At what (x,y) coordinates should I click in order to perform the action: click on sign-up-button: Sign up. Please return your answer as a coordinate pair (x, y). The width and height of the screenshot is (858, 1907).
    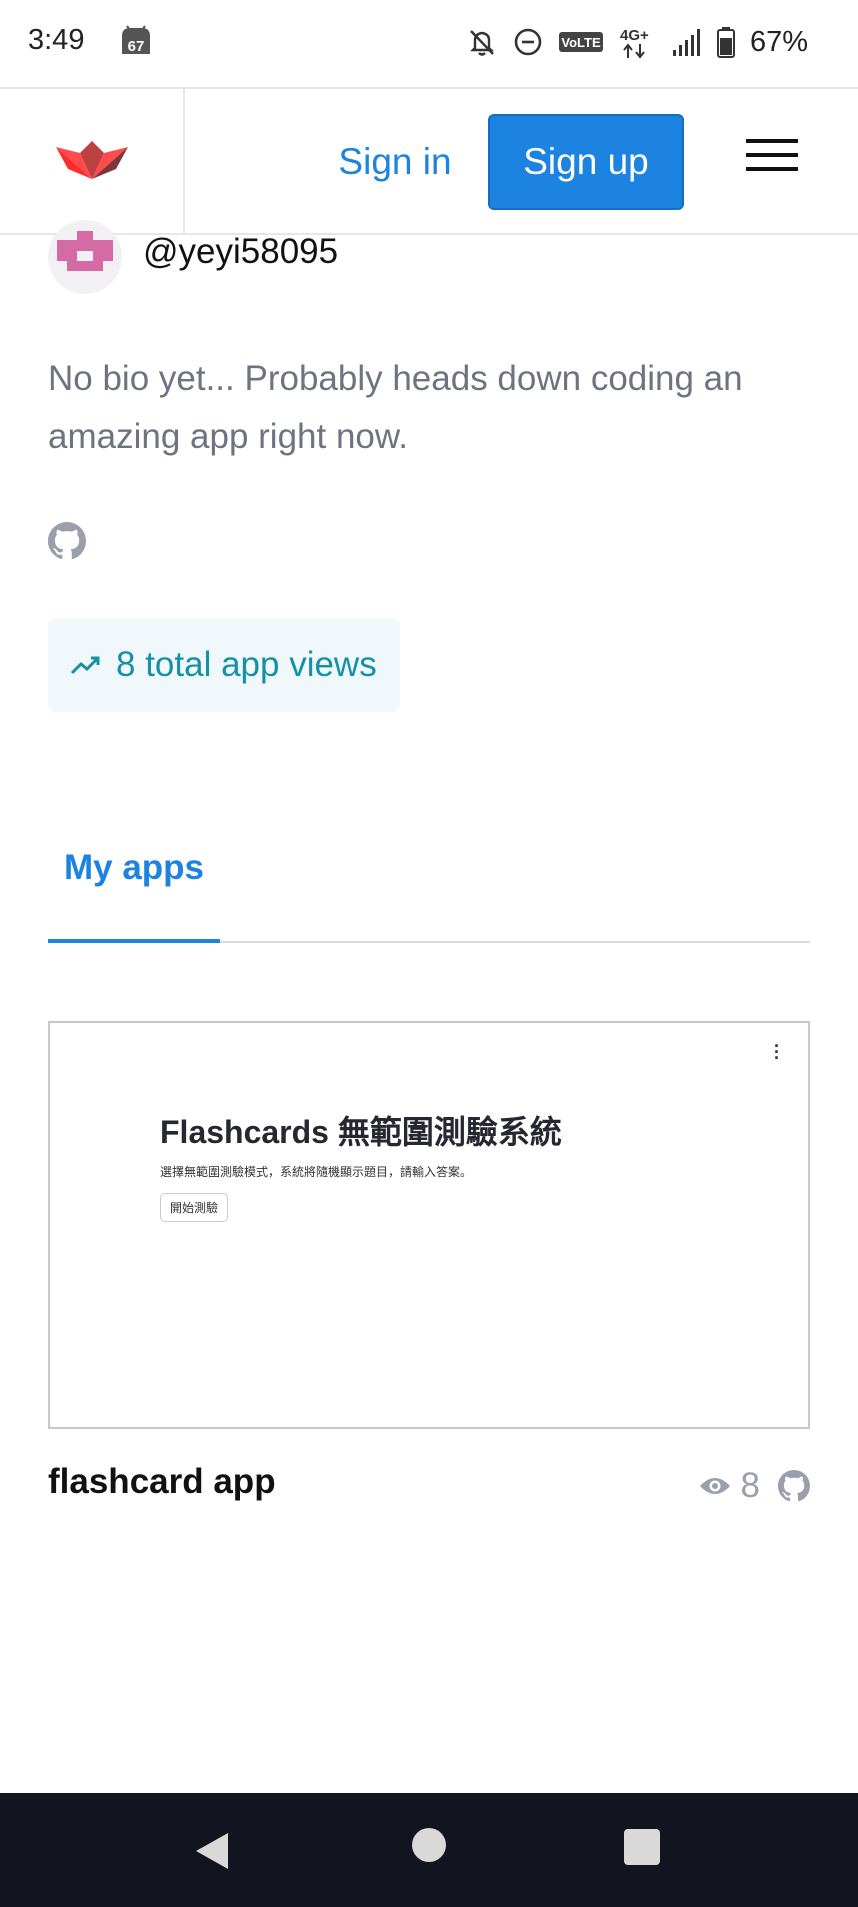
    Looking at the image, I should click on (586, 162).